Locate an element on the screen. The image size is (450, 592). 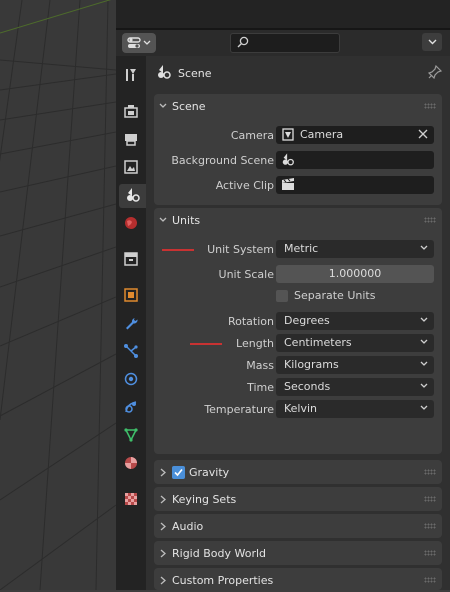
object-icon is located at coordinates (131, 296).